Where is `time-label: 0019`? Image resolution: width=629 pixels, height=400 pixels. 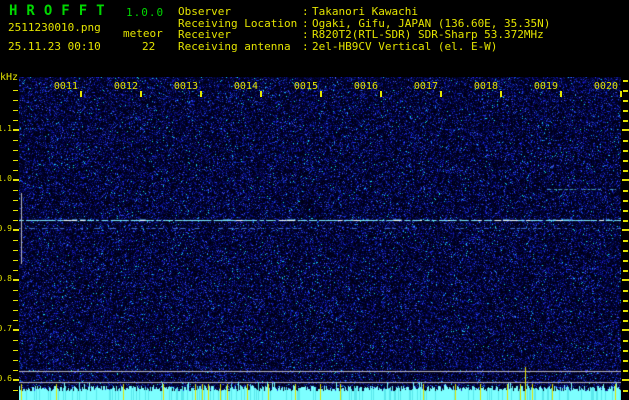
time-label: 0019 is located at coordinates (545, 86).